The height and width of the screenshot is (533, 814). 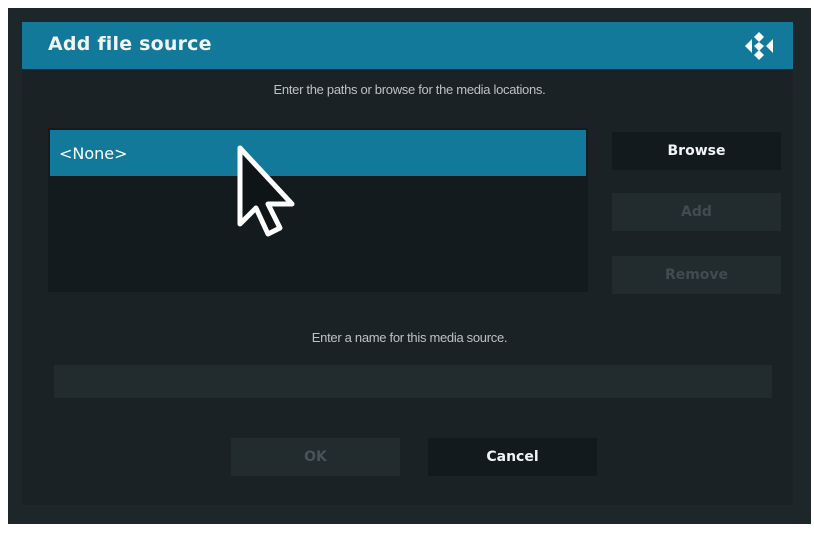 What do you see at coordinates (315, 457) in the screenshot?
I see `ok-button: OK` at bounding box center [315, 457].